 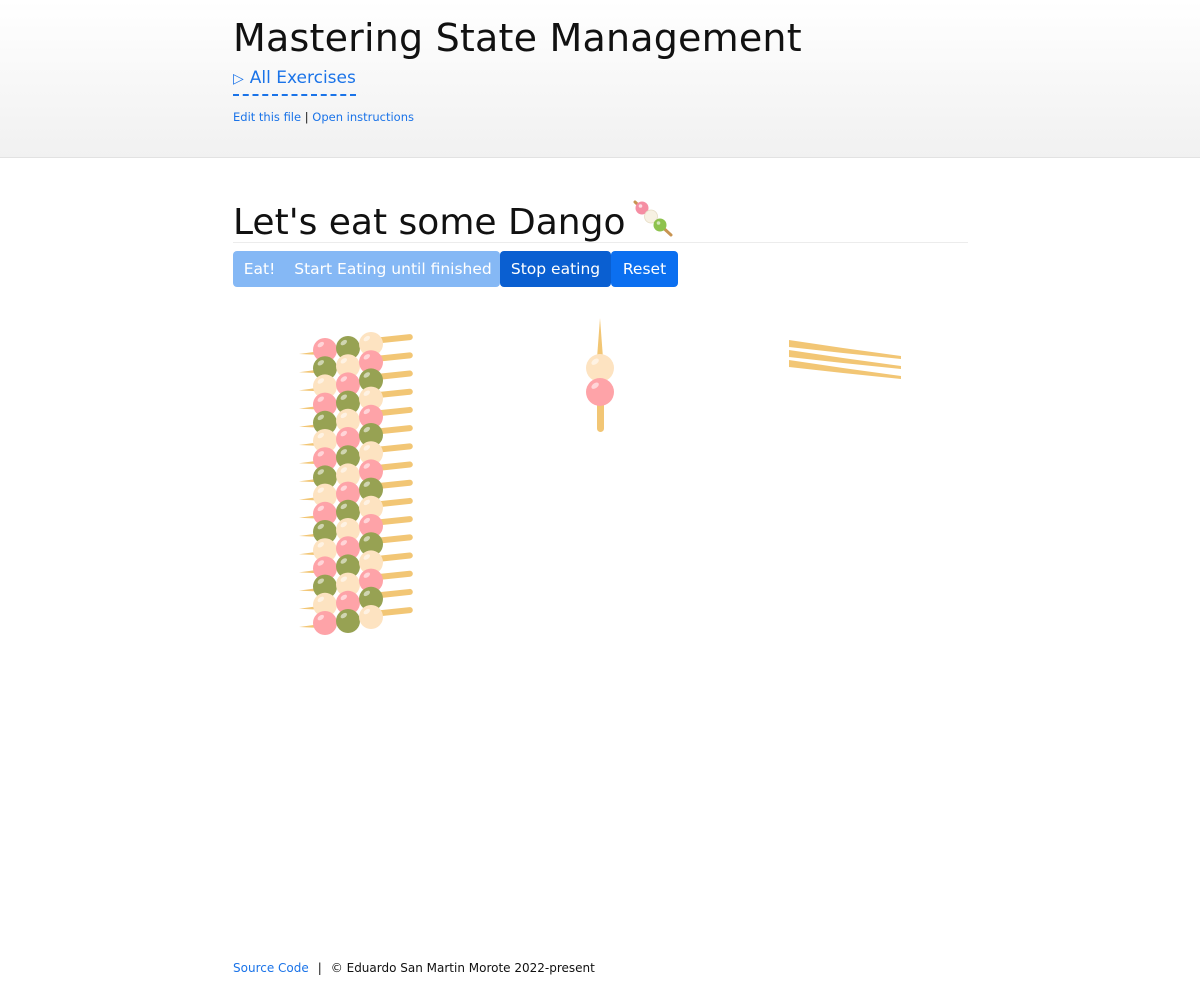 I want to click on stop-eating-button: Stop eating, so click(x=555, y=269).